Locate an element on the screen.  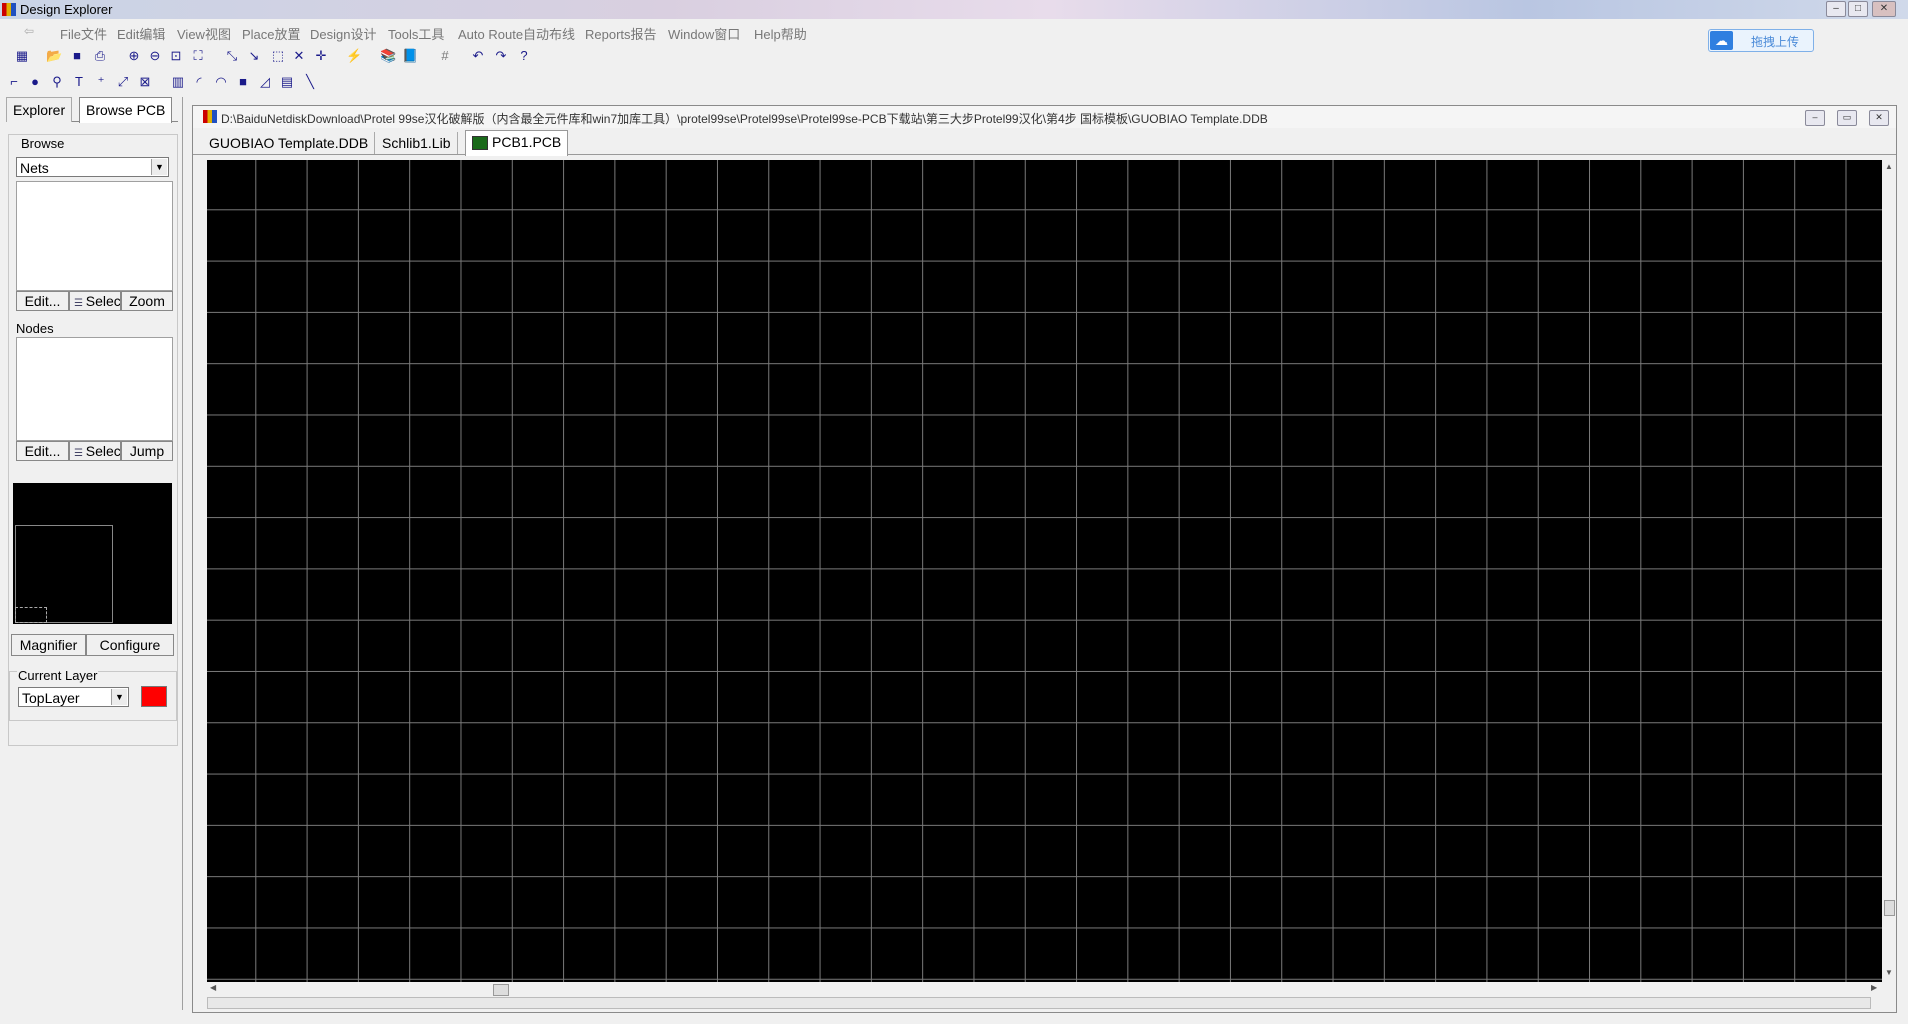
string-icon: T is located at coordinates (79, 82).